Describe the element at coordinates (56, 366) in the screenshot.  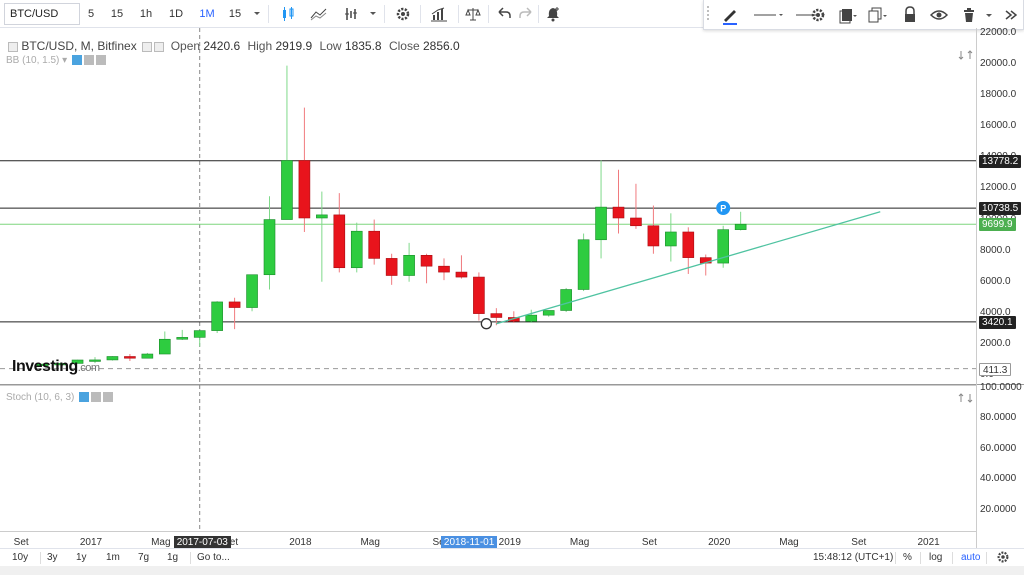
I see `investing-logo: Investing.com` at that location.